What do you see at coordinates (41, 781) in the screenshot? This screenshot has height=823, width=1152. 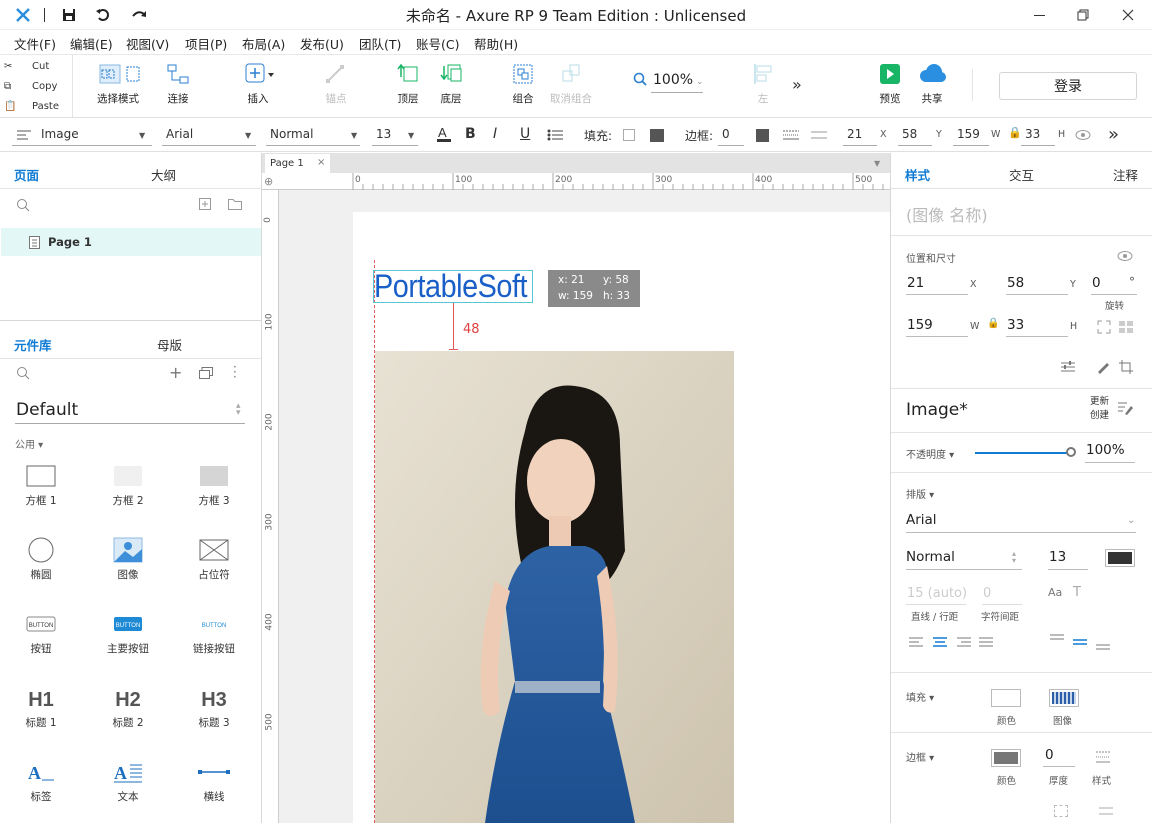 I see `widget-label: A 标签` at bounding box center [41, 781].